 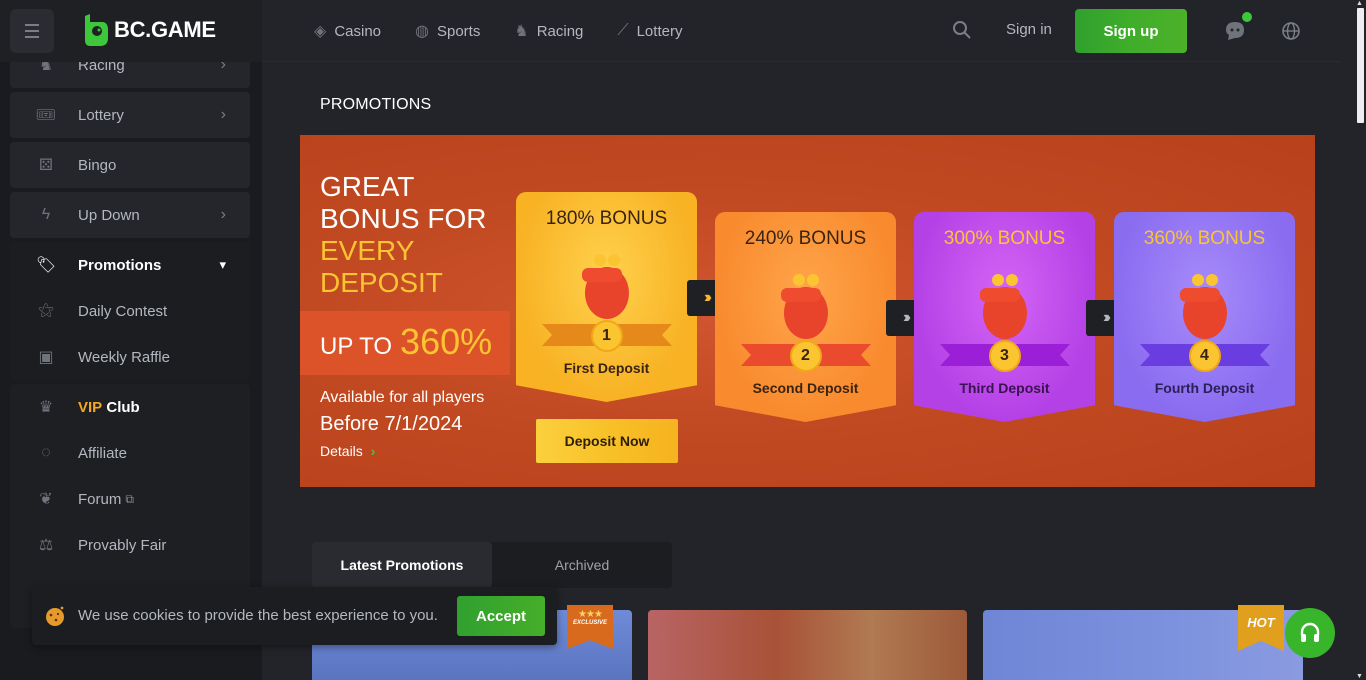 I want to click on nav-sports: ◍ Sports, so click(x=447, y=31).